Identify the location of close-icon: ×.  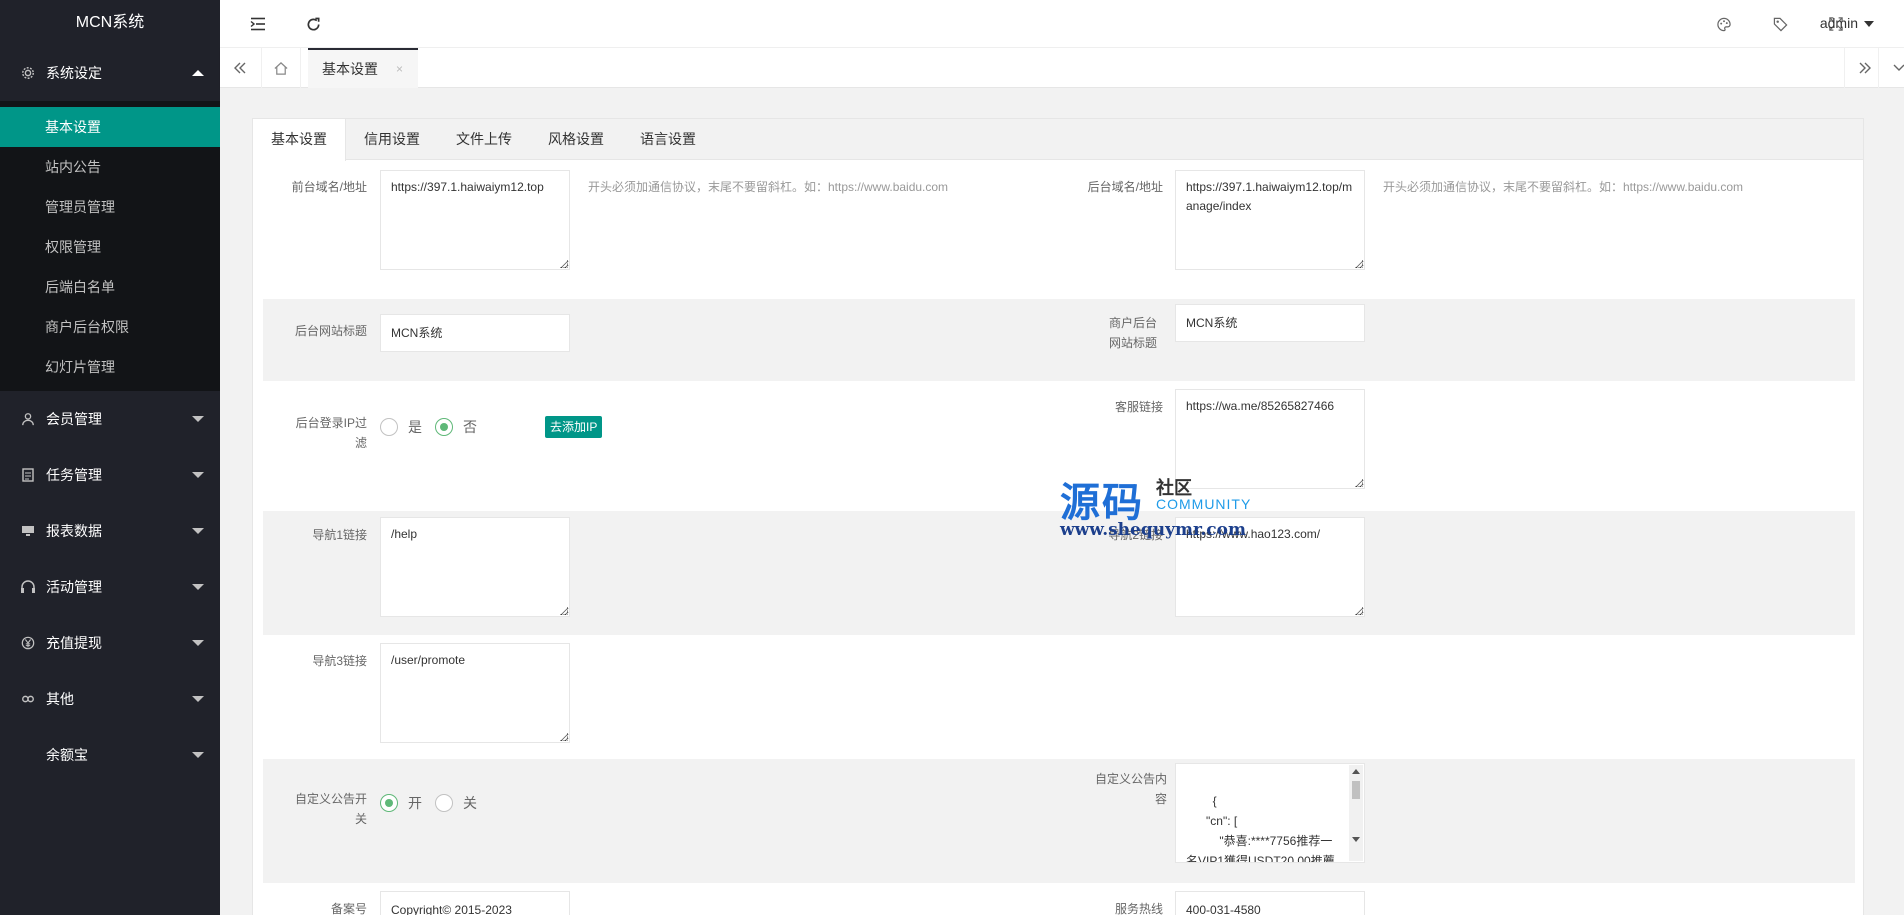
(399, 69).